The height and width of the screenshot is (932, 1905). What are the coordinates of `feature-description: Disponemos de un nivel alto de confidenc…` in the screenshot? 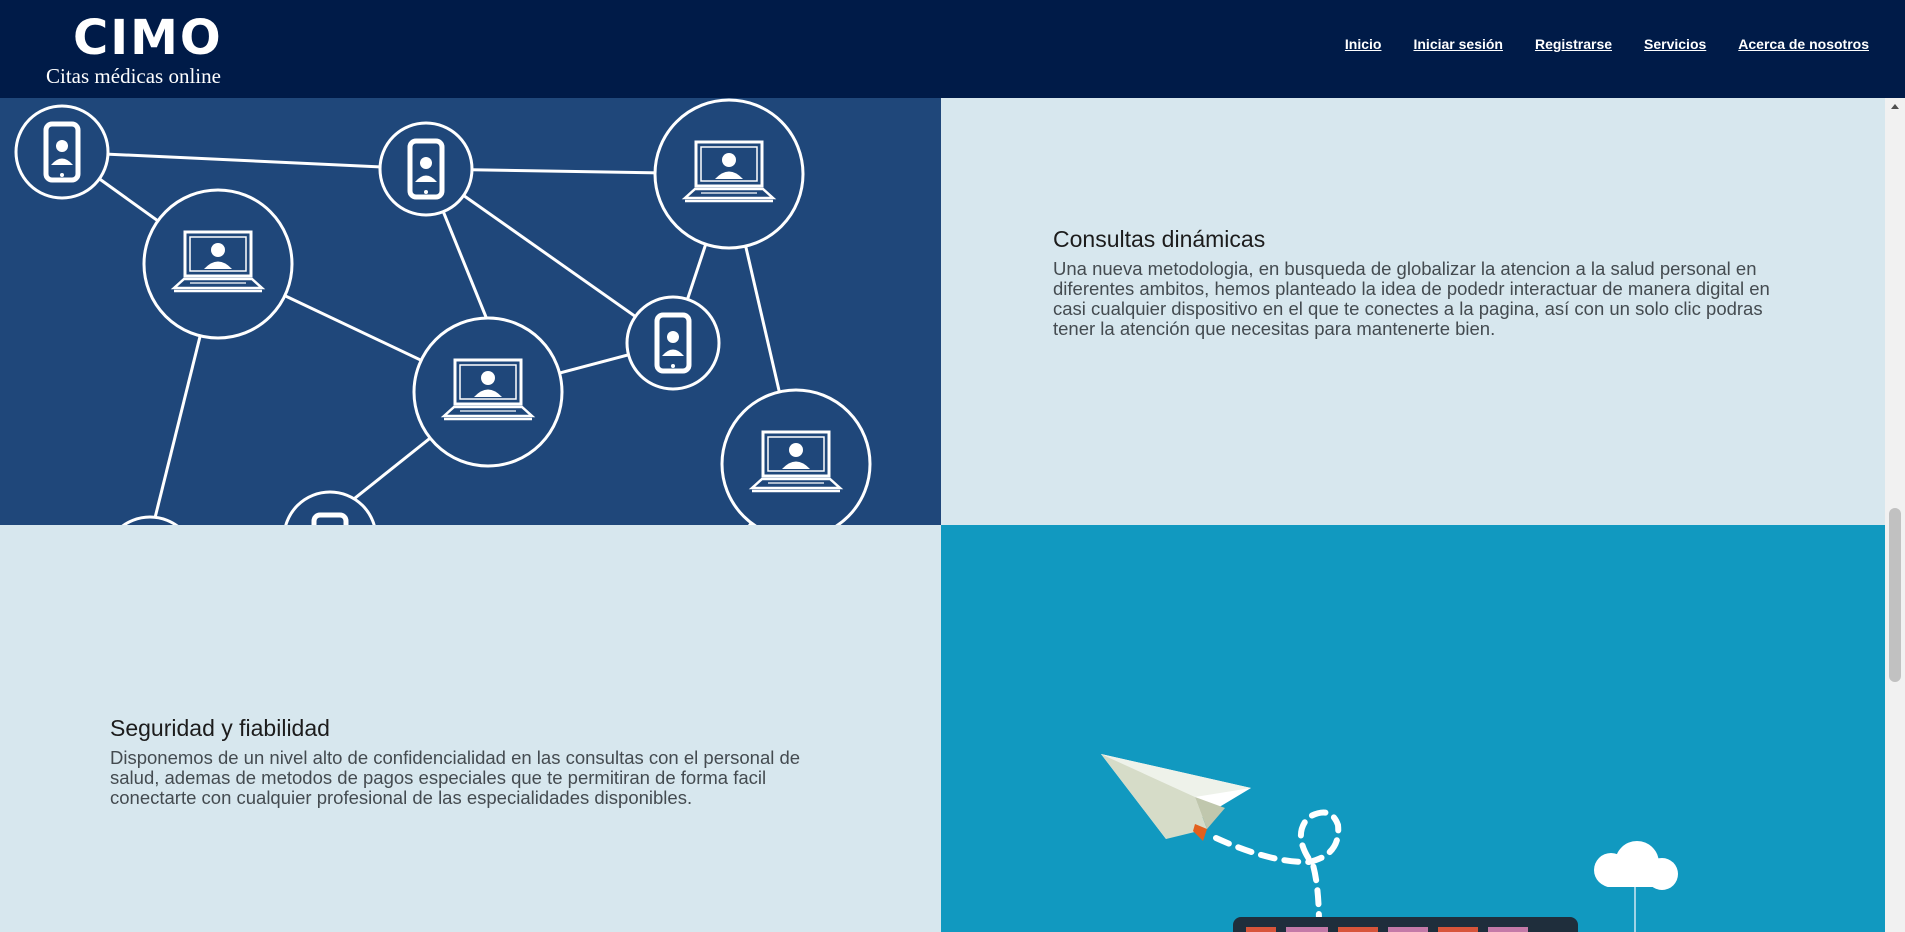 It's located at (455, 777).